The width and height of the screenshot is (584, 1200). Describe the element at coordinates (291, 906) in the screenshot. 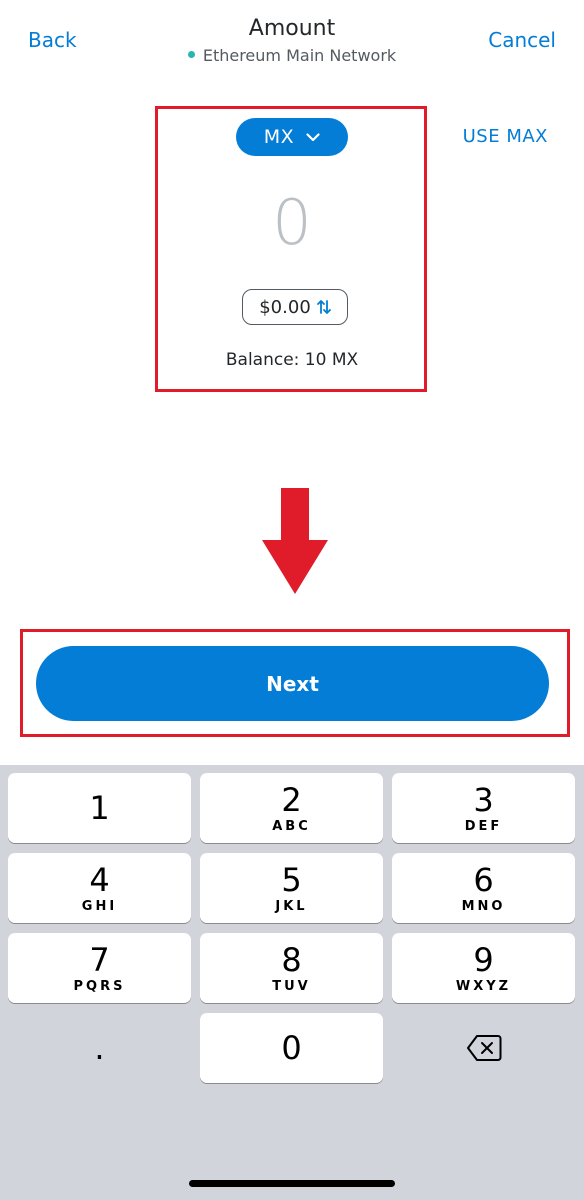

I see `key-letters: JKL` at that location.